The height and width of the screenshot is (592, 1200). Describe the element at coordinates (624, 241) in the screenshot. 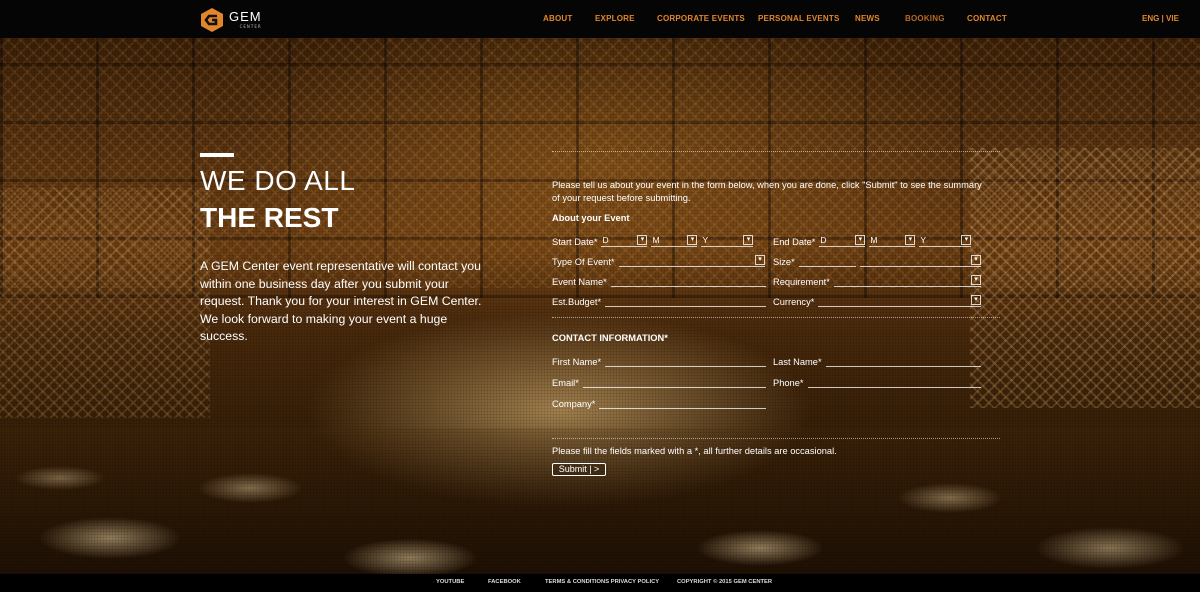

I see `start-day-select: D ▾` at that location.